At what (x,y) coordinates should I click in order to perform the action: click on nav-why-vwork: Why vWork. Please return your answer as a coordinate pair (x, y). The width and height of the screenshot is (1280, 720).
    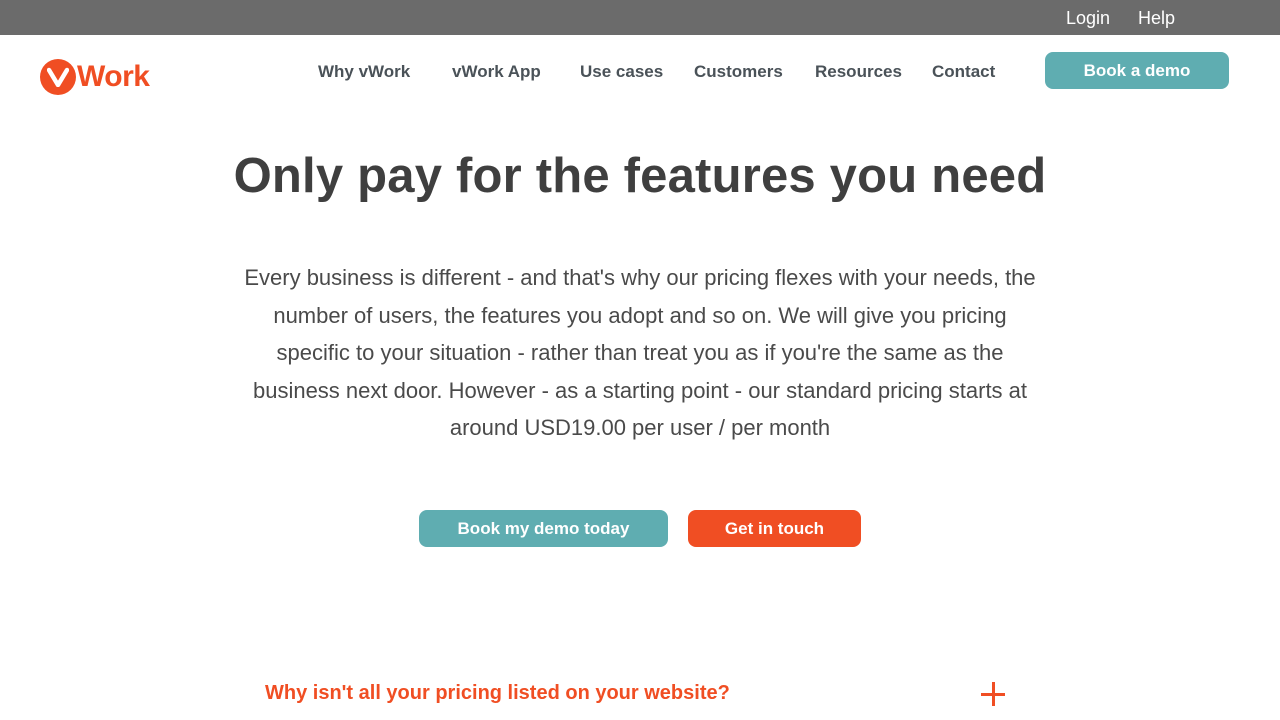
    Looking at the image, I should click on (364, 72).